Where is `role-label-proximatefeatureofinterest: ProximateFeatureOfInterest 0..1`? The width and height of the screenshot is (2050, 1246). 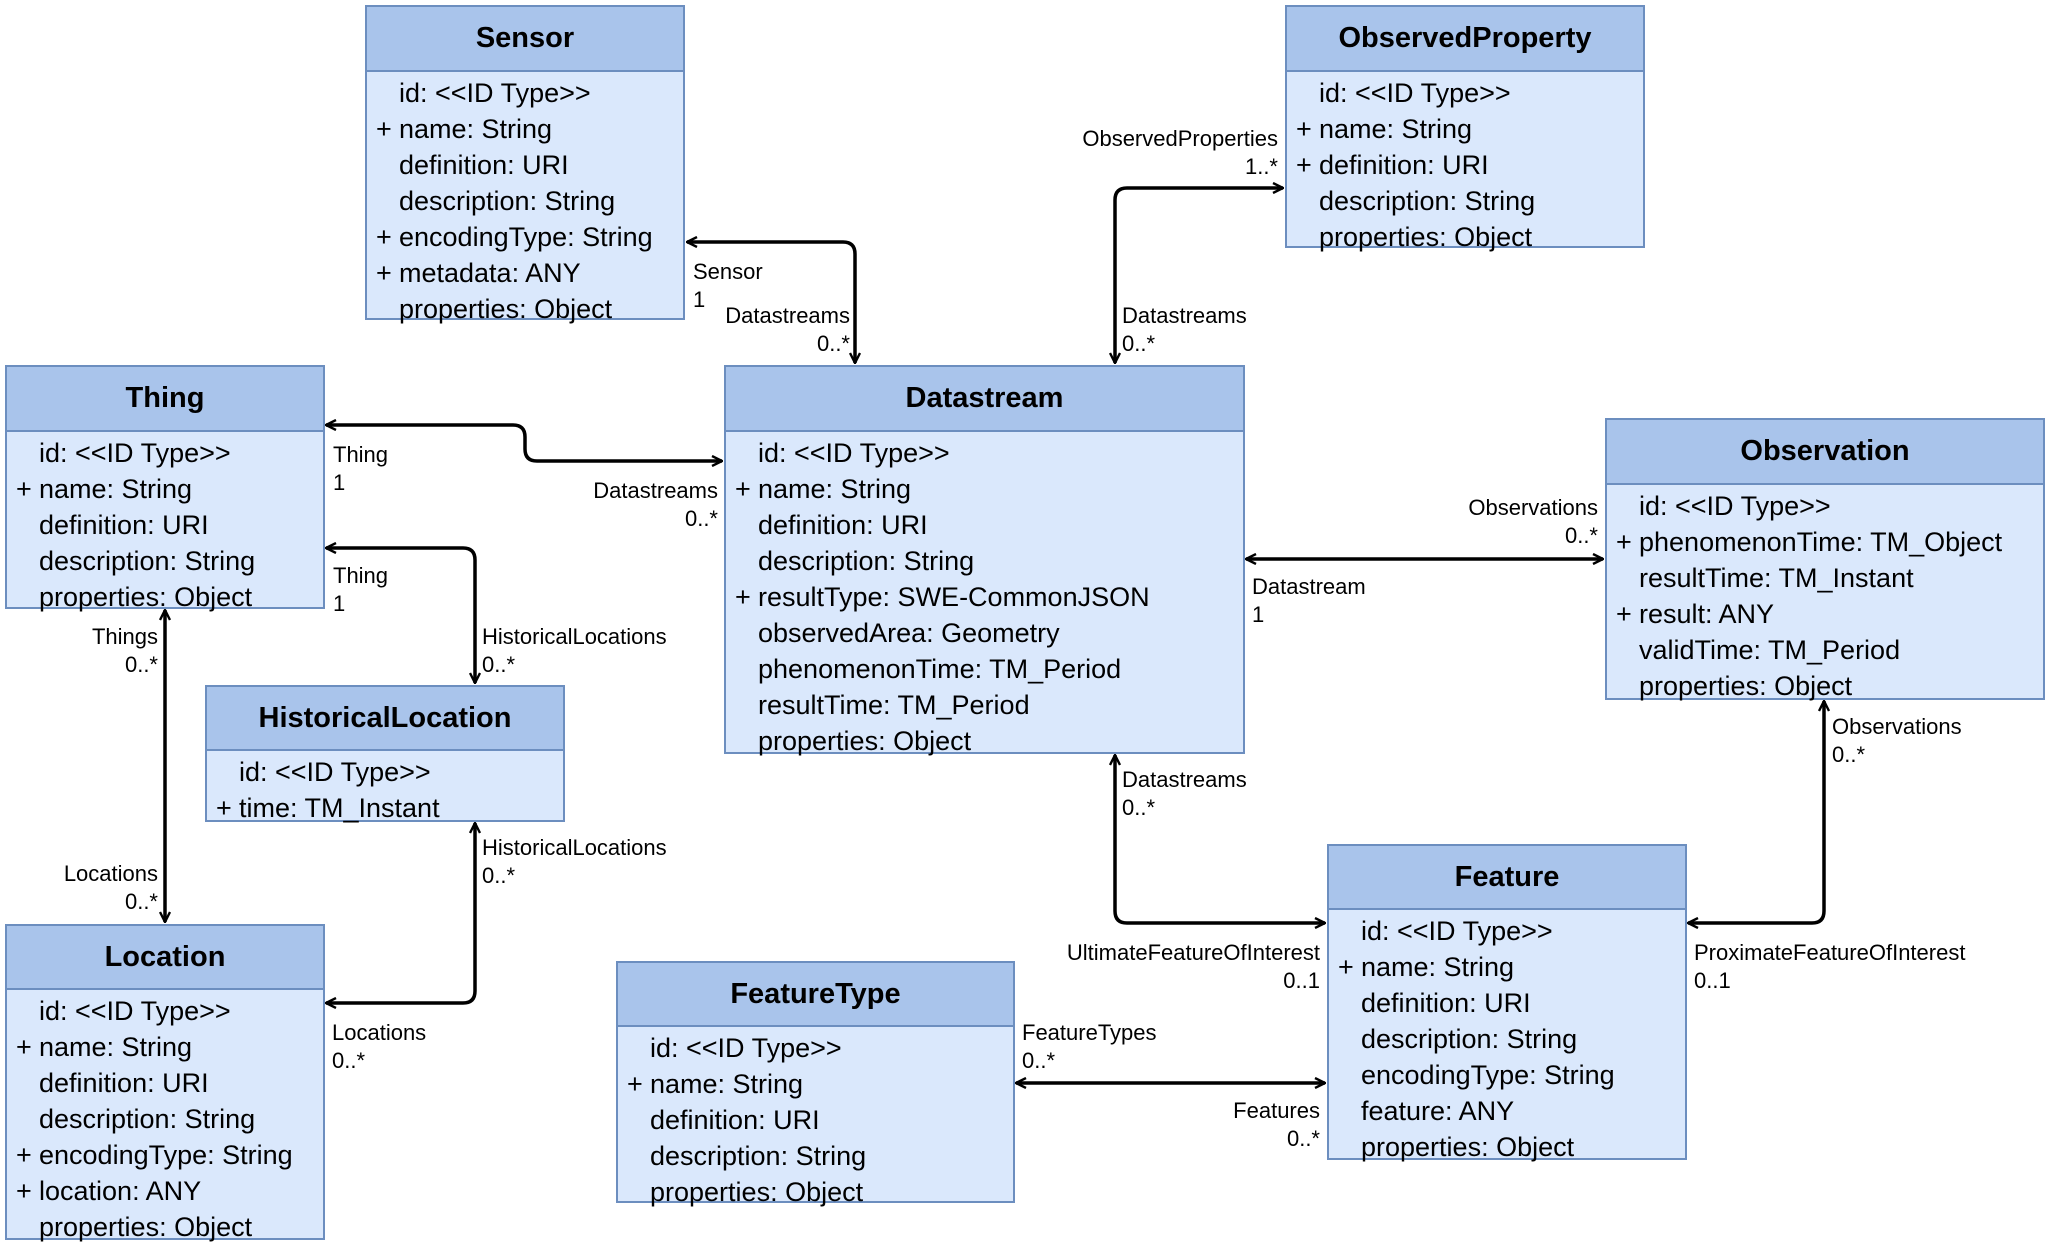
role-label-proximatefeatureofinterest: ProximateFeatureOfInterest 0..1 is located at coordinates (1829, 967).